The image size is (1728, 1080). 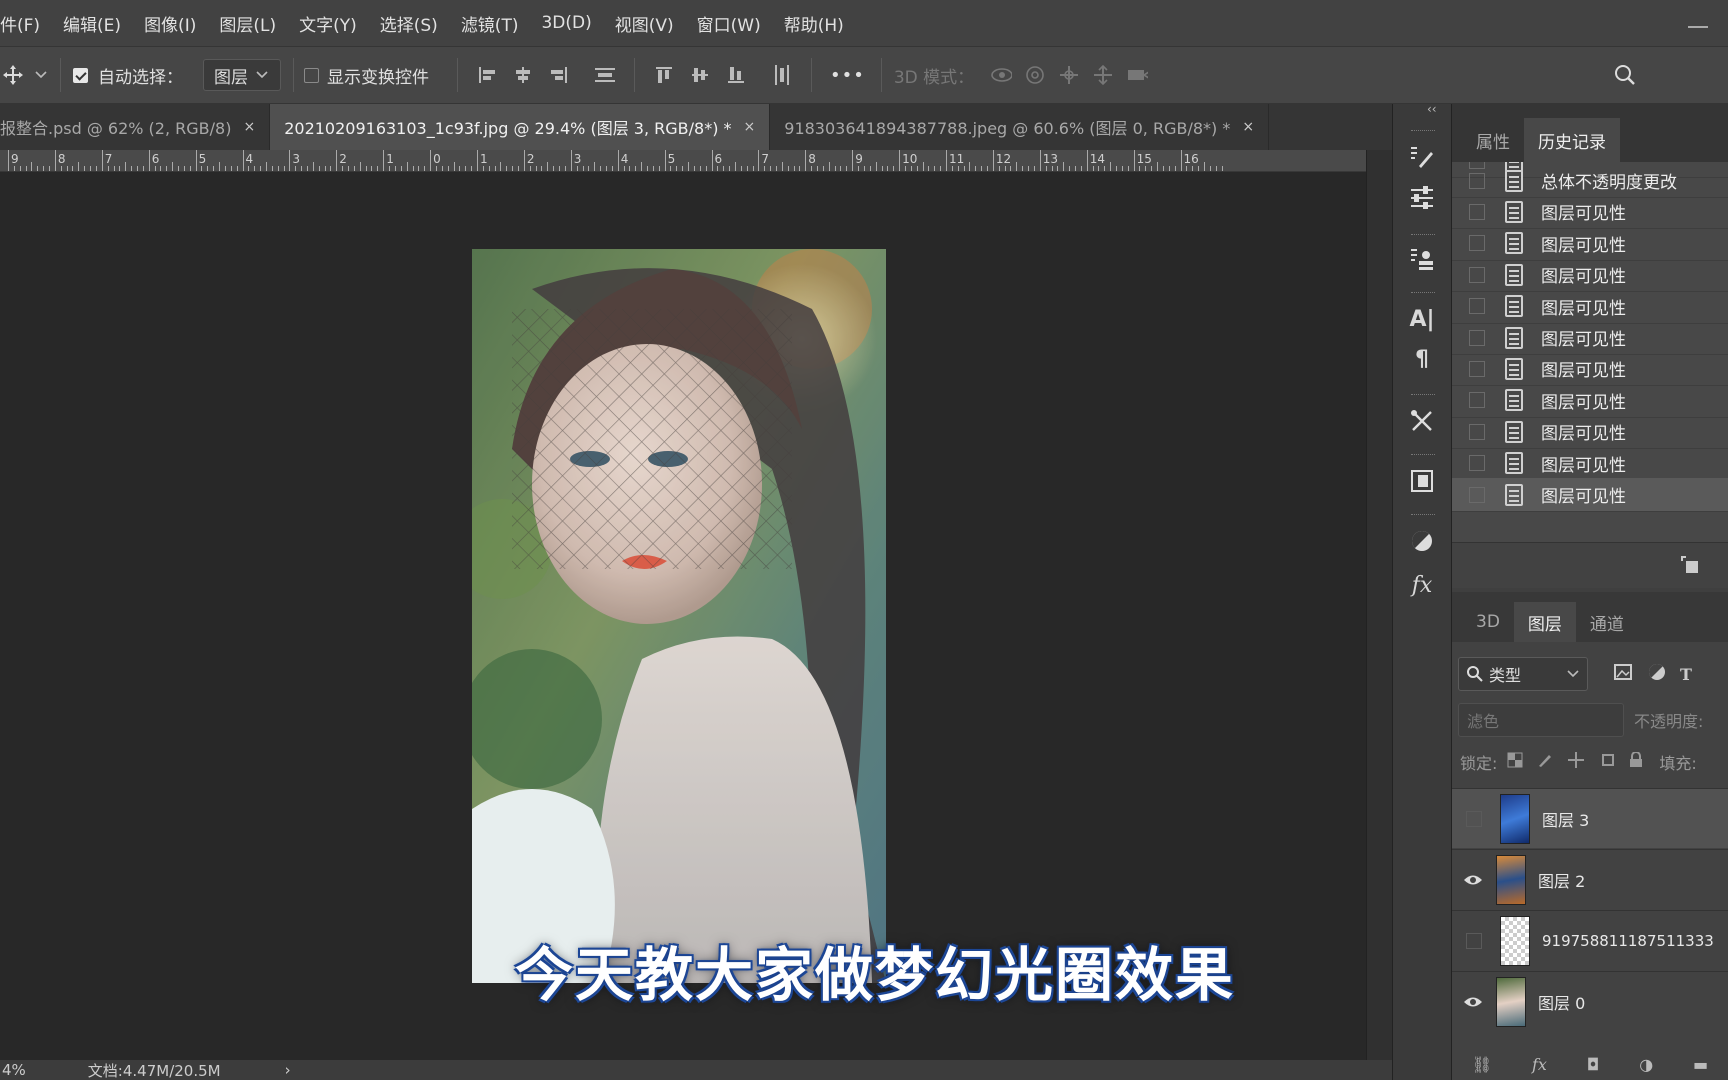 What do you see at coordinates (242, 75) in the screenshot?
I see `auto-select-target-dropdown: 图层` at bounding box center [242, 75].